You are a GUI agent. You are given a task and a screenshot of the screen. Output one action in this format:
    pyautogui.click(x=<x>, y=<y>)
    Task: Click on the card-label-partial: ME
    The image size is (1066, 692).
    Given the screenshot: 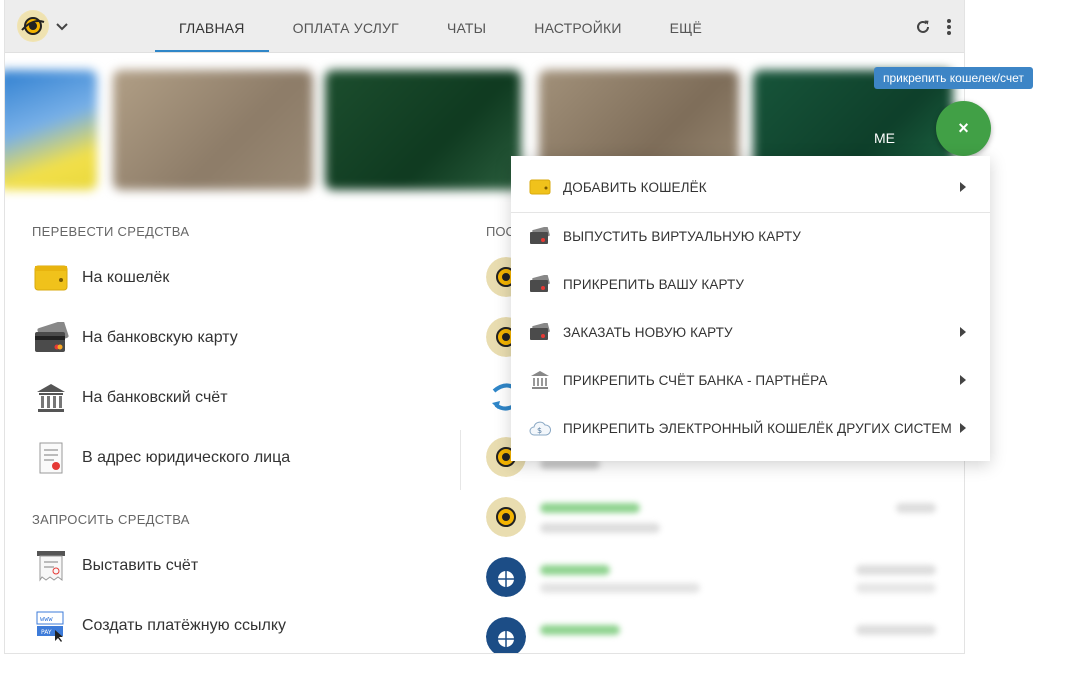 What is the action you would take?
    pyautogui.click(x=884, y=138)
    